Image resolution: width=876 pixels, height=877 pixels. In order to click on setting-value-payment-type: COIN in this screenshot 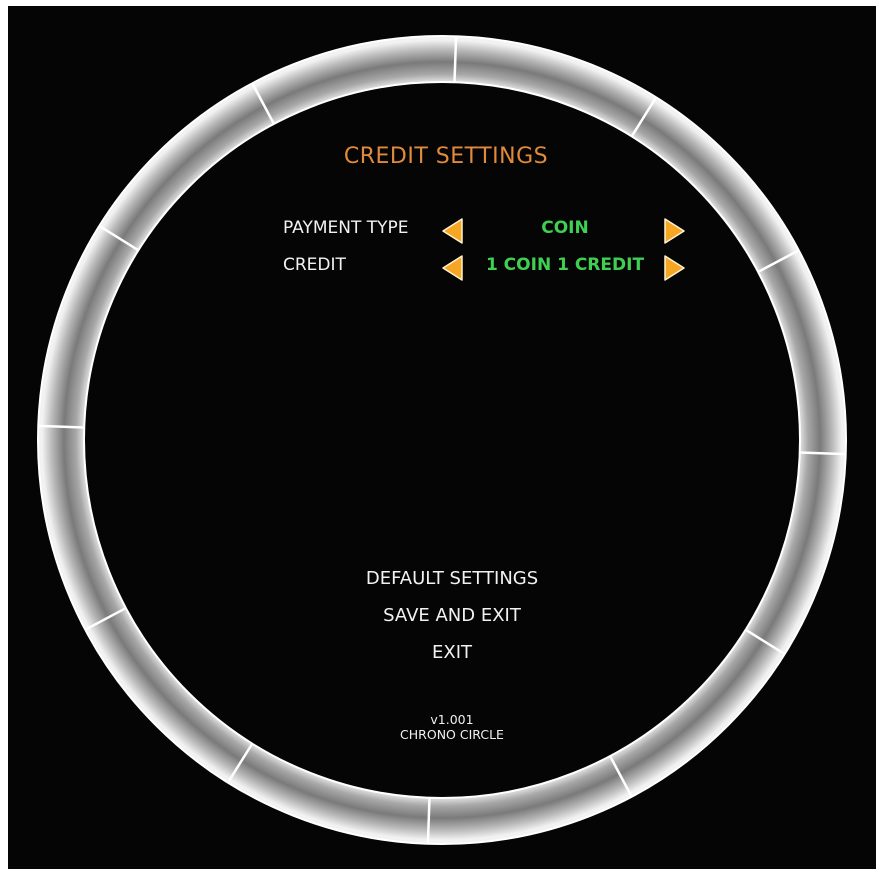, I will do `click(565, 228)`.